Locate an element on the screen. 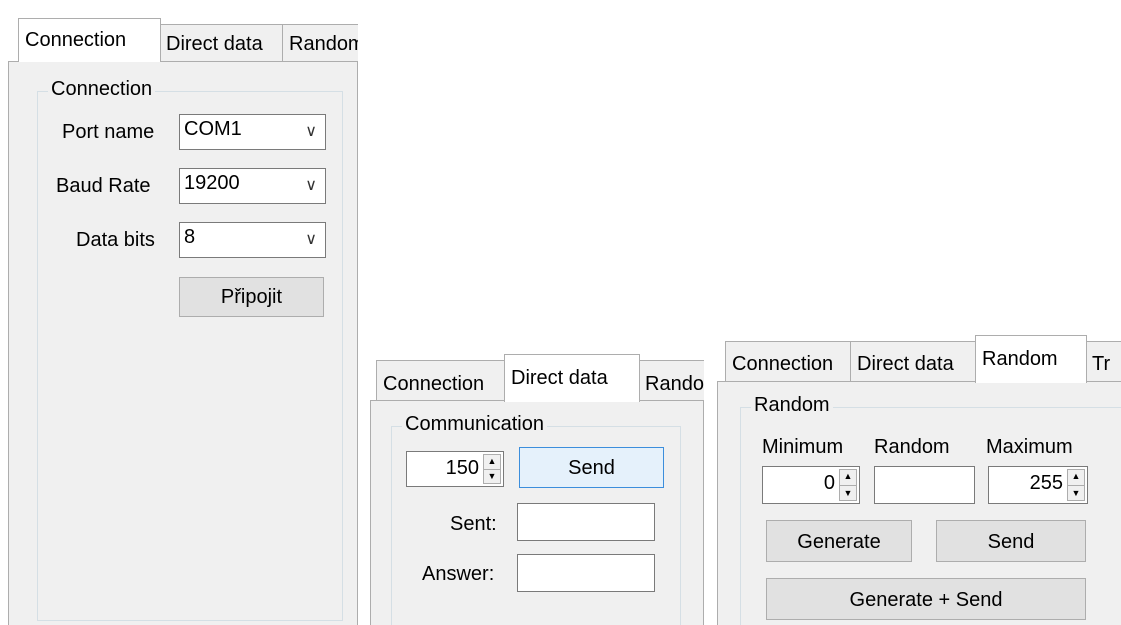 The image size is (1121, 625). minimum-label: Minimum is located at coordinates (803, 447).